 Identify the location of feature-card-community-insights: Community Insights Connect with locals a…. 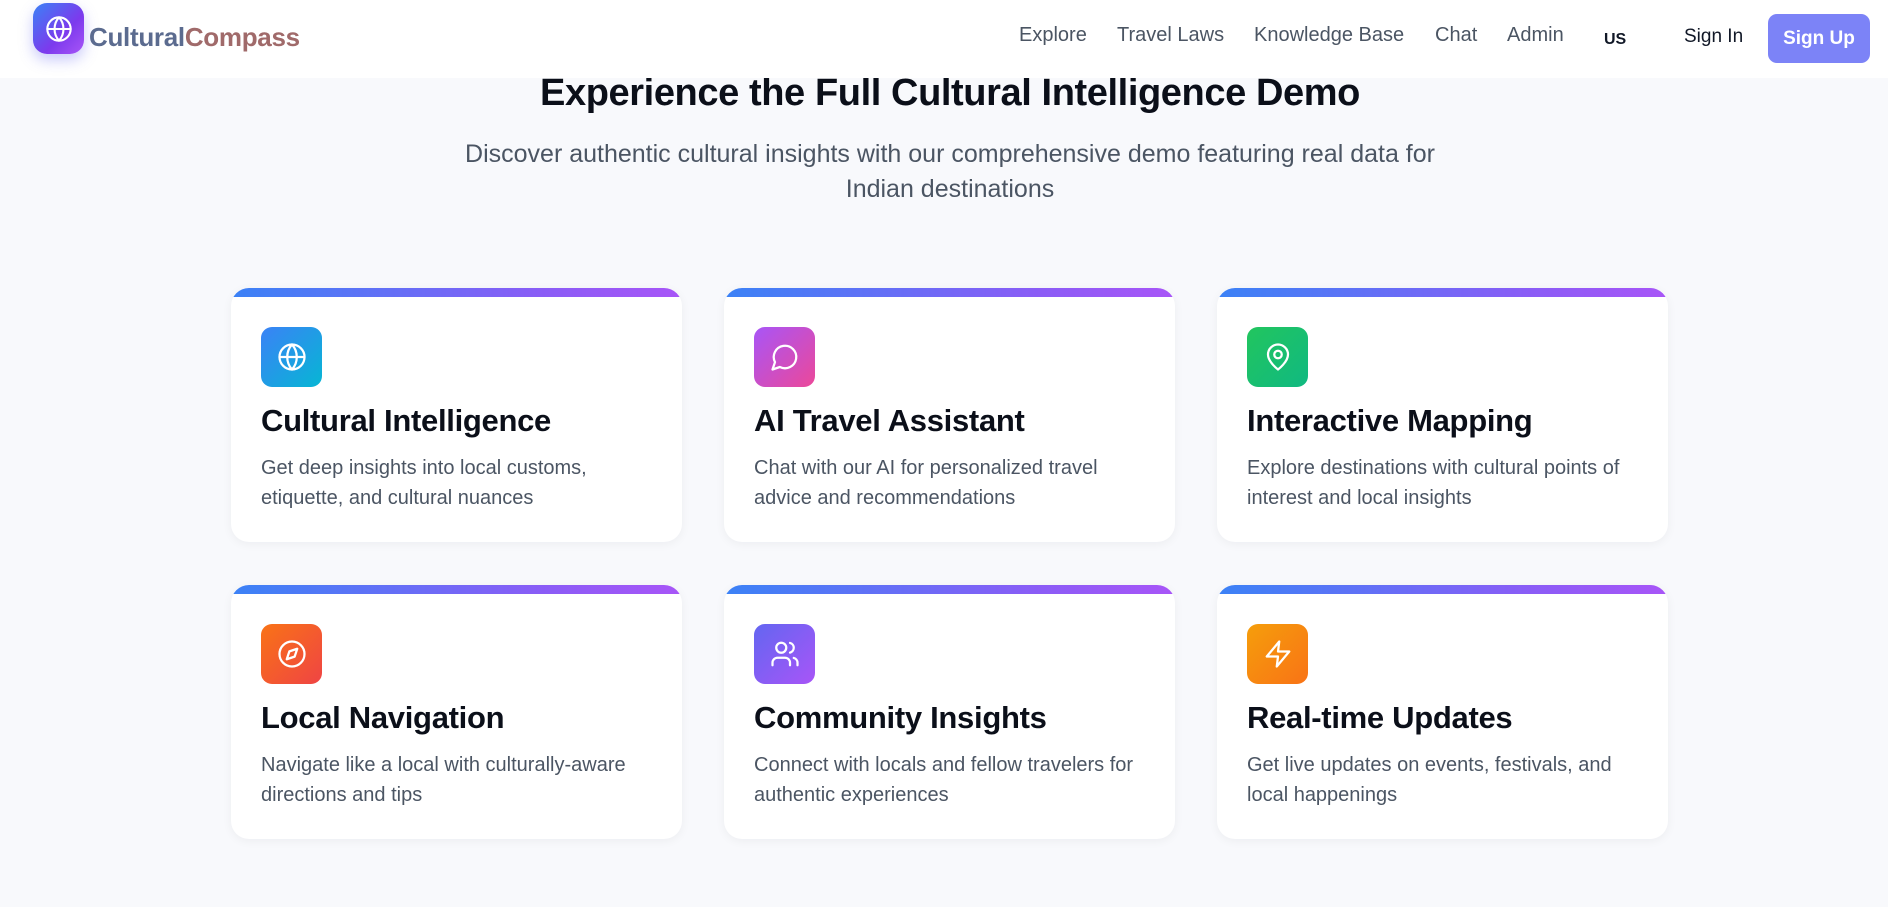
(949, 712).